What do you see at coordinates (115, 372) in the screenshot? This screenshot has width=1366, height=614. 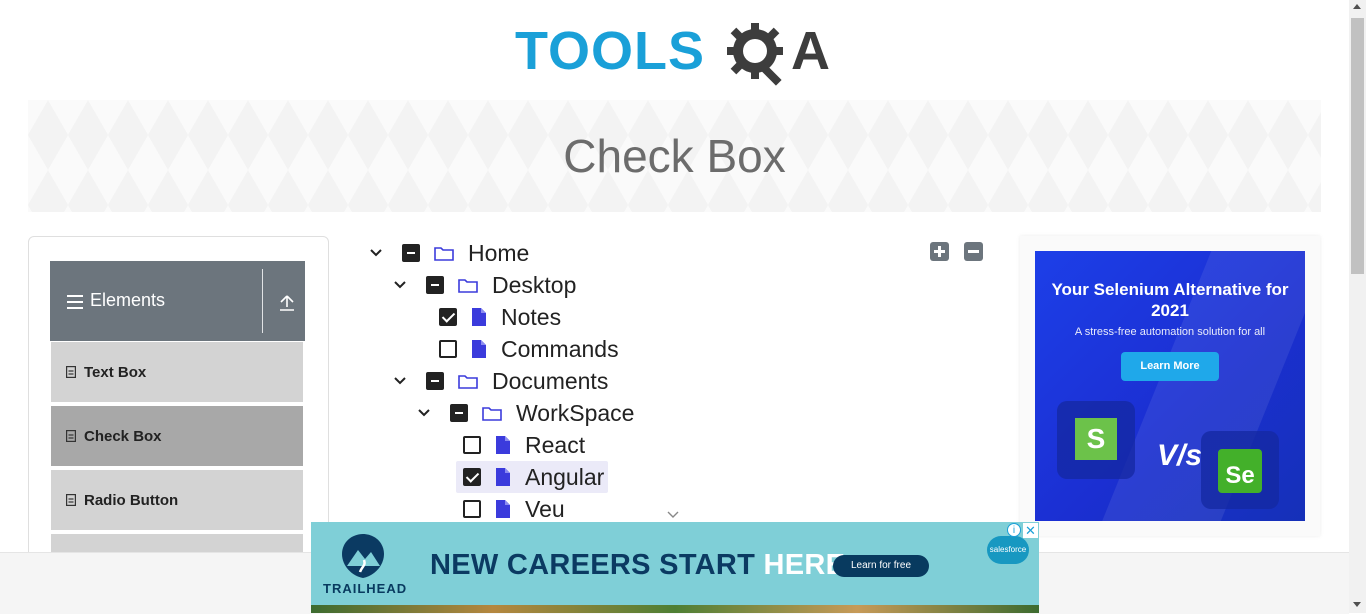 I see `sidebar-item-label: Text Box` at bounding box center [115, 372].